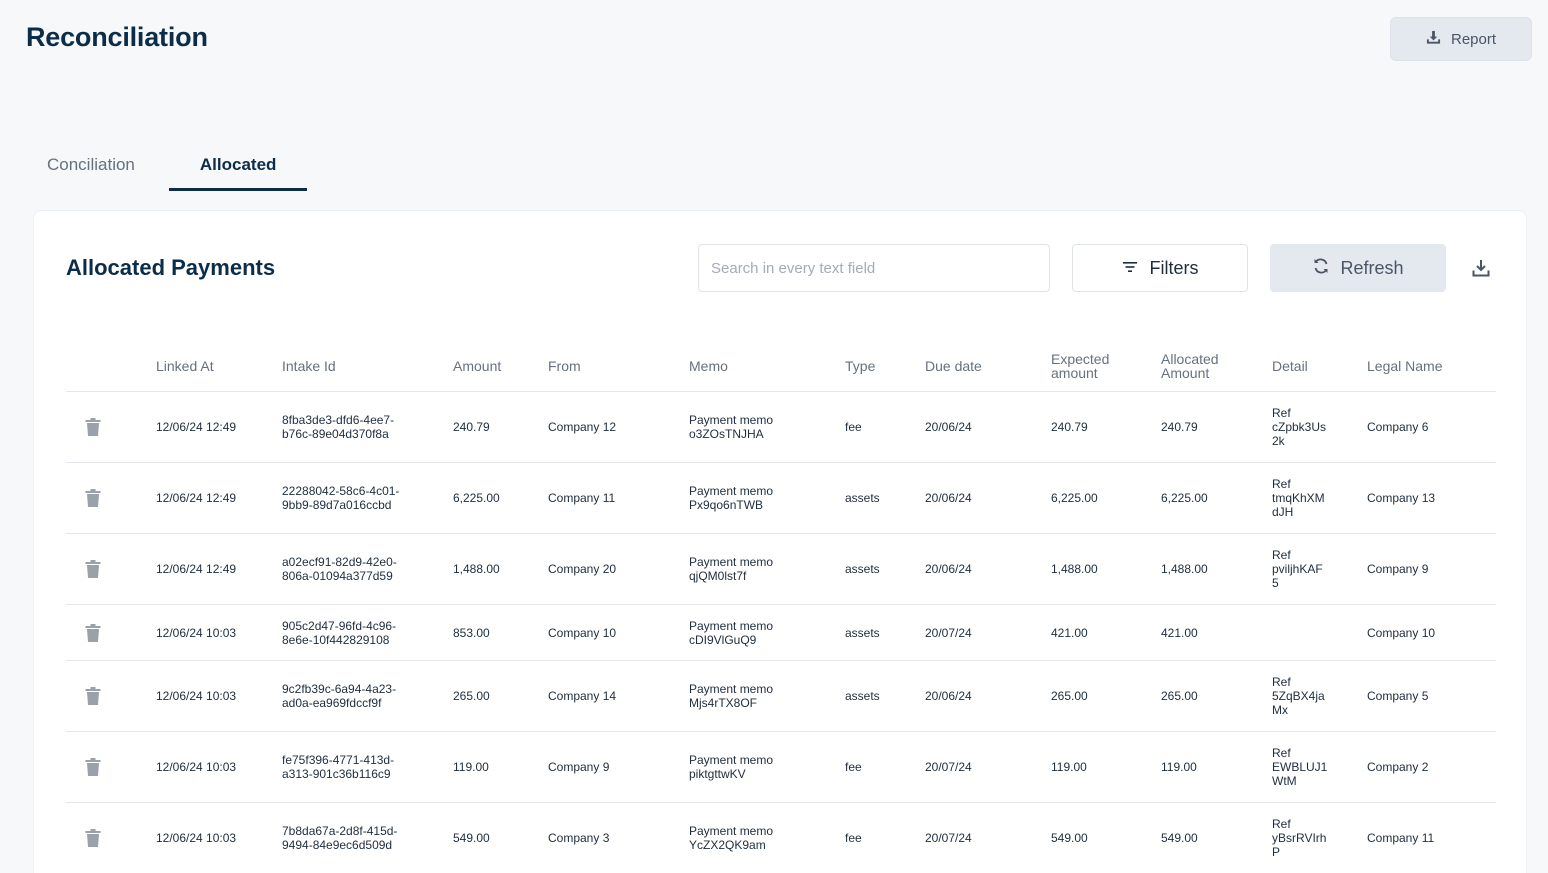  What do you see at coordinates (582, 498) in the screenshot?
I see `cell-from: Company 11` at bounding box center [582, 498].